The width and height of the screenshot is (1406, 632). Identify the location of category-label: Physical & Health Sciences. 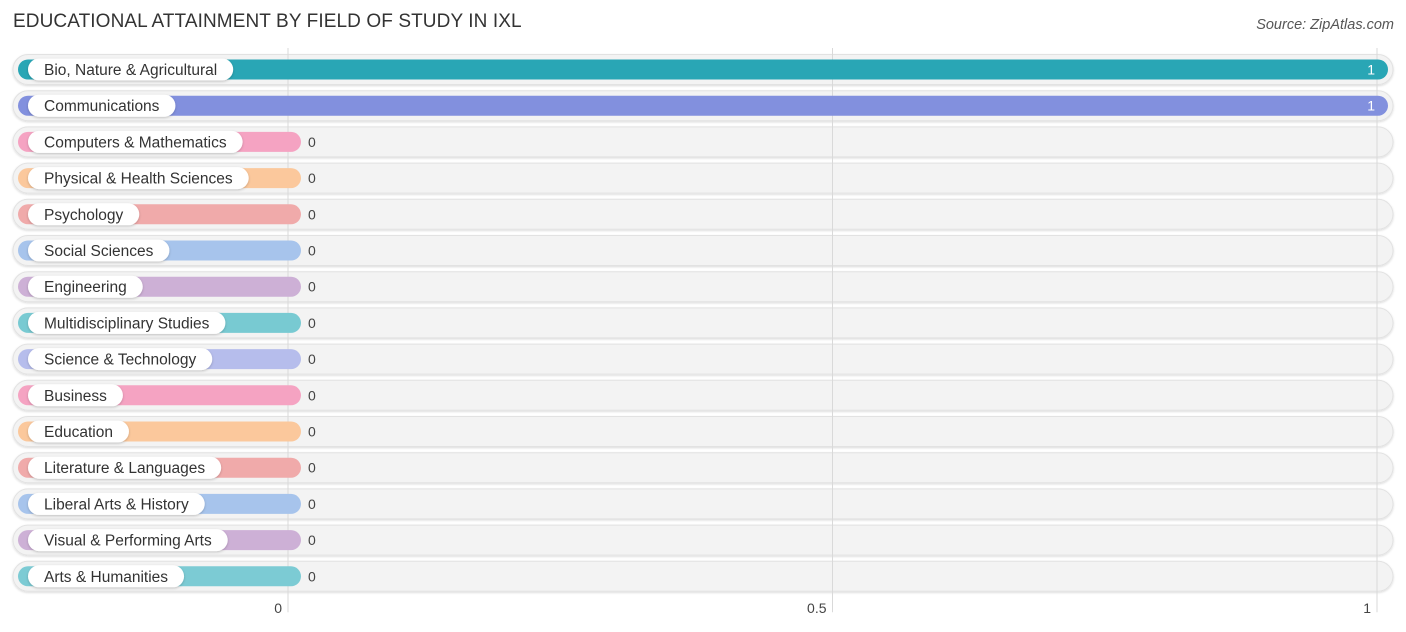
(138, 179).